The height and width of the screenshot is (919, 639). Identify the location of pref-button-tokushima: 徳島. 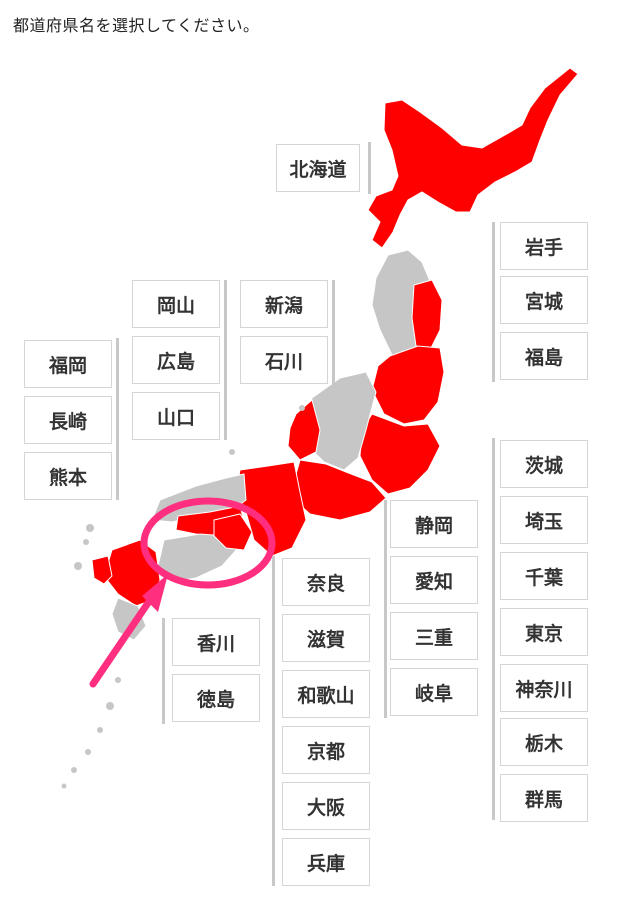
(216, 698).